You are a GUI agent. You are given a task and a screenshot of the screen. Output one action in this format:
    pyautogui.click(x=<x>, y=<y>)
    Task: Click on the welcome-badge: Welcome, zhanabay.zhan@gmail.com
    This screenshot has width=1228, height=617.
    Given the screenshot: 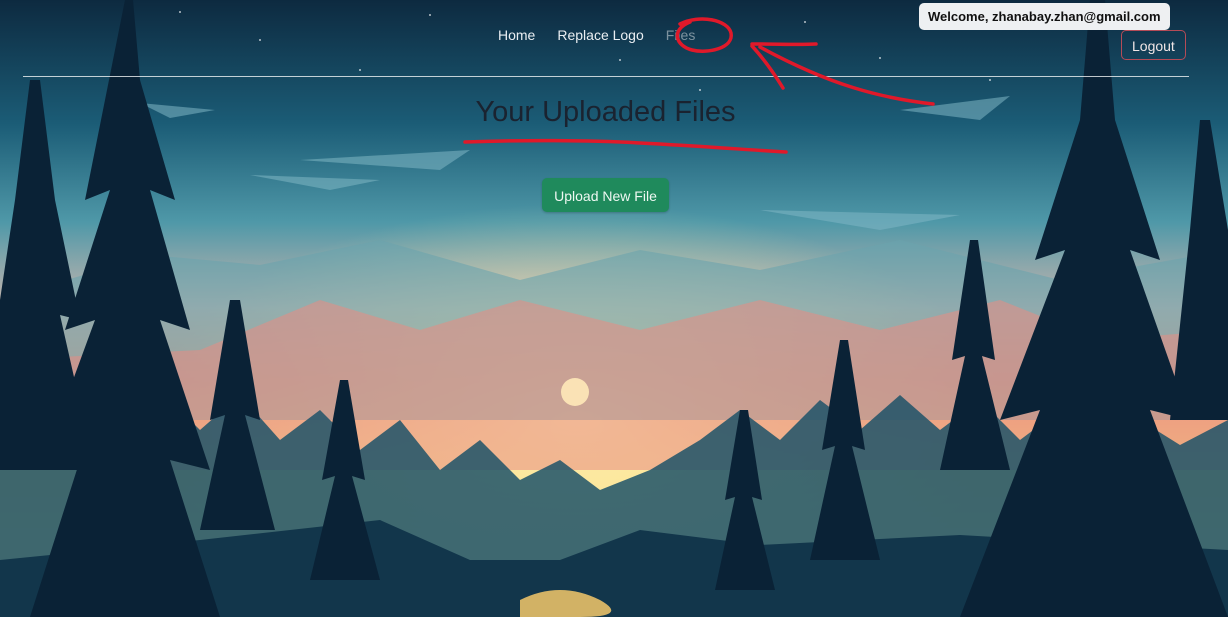 What is the action you would take?
    pyautogui.click(x=1044, y=16)
    